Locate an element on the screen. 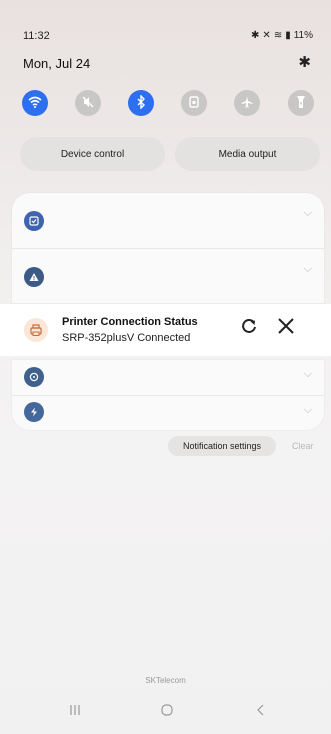 Image resolution: width=331 pixels, height=734 pixels. status-icons: ✱ ✕ ≋ ▮ 11% is located at coordinates (282, 35).